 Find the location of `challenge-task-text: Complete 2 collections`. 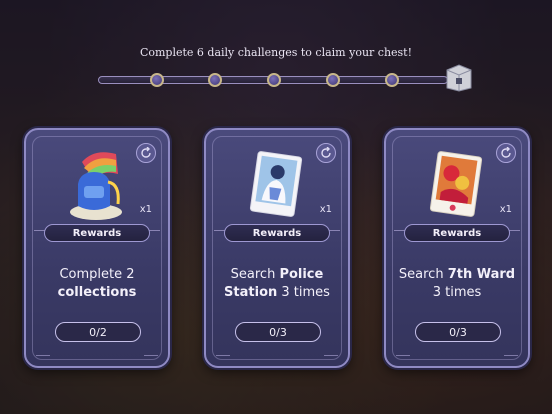

challenge-task-text: Complete 2 collections is located at coordinates (97, 284).